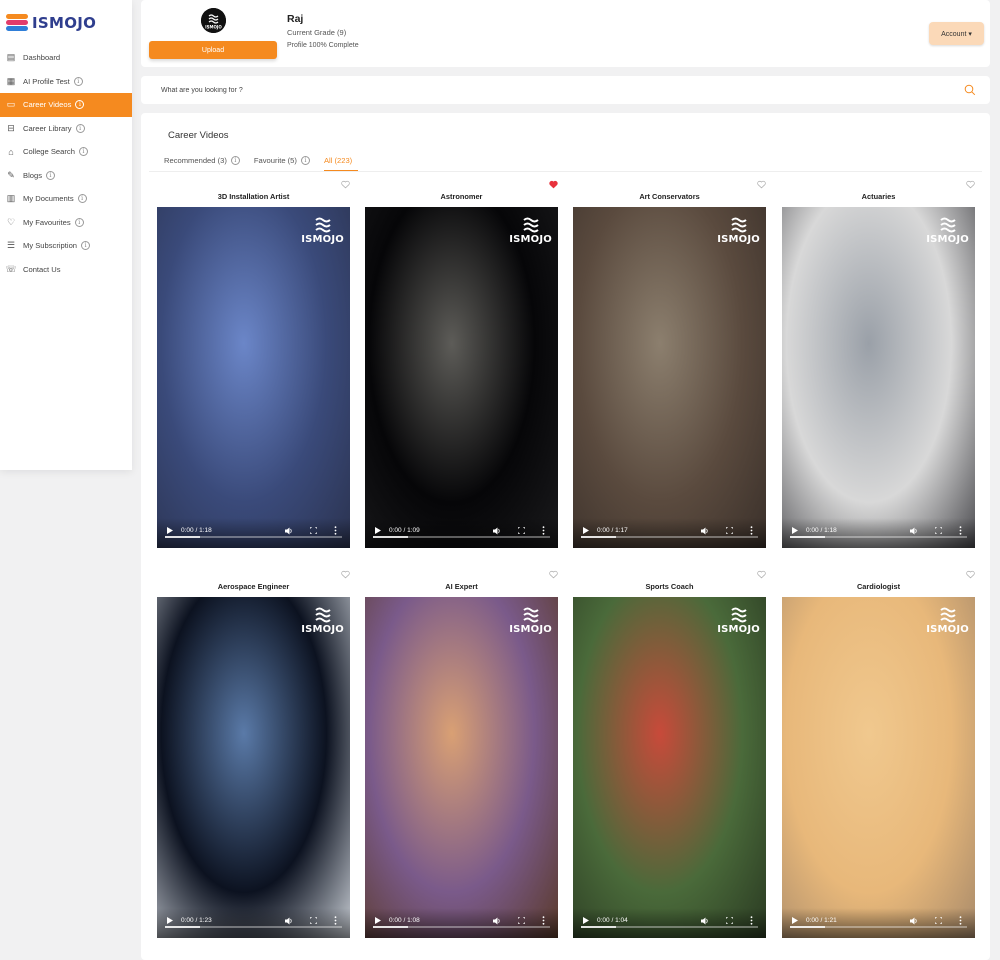  I want to click on video-progress-fill, so click(599, 927).